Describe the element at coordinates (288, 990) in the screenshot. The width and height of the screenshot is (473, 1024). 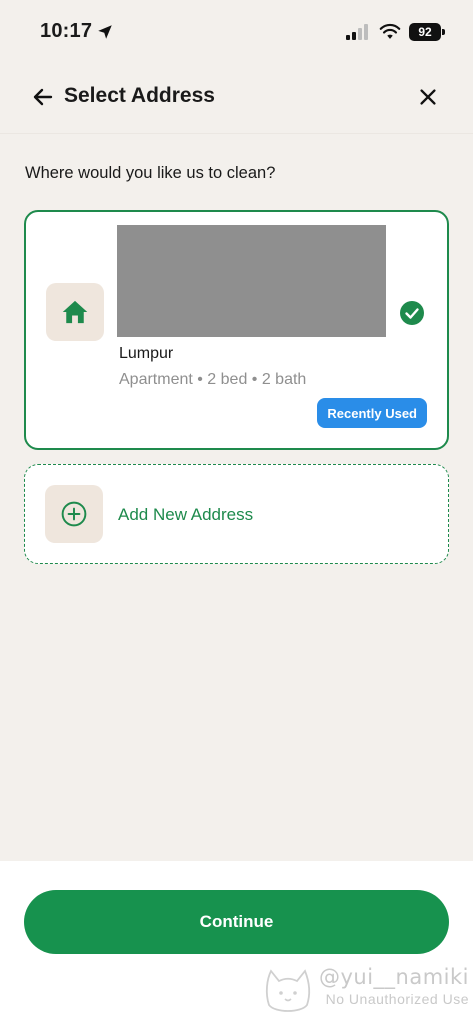
I see `cat-icon` at that location.